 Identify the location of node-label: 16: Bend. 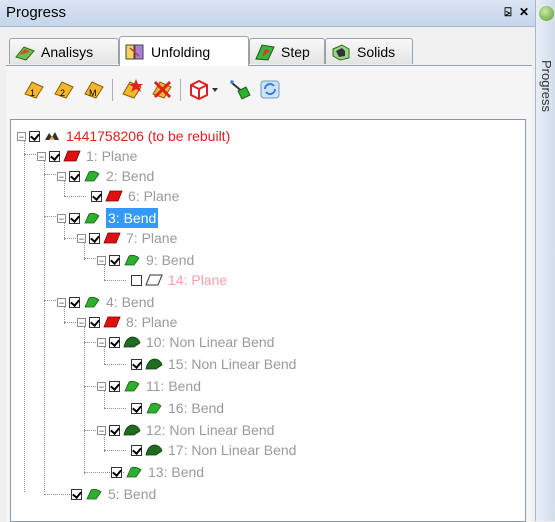
(196, 408).